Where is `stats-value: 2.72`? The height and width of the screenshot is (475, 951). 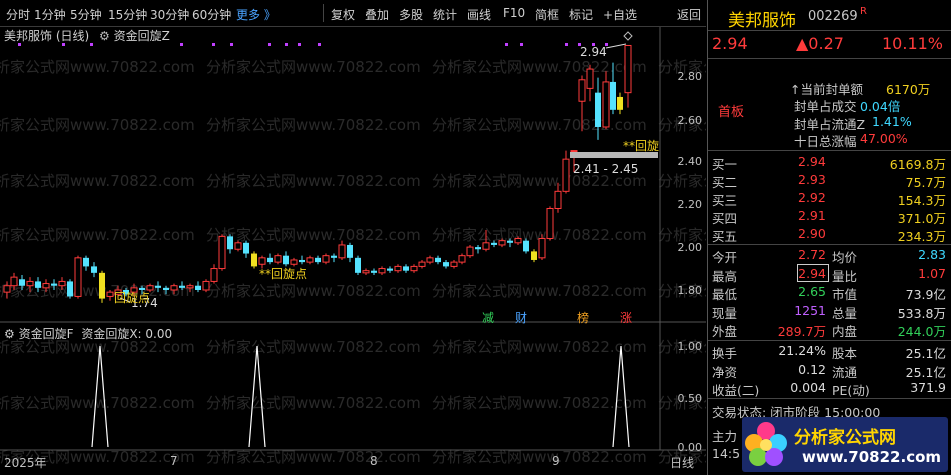 stats-value: 2.72 is located at coordinates (812, 254).